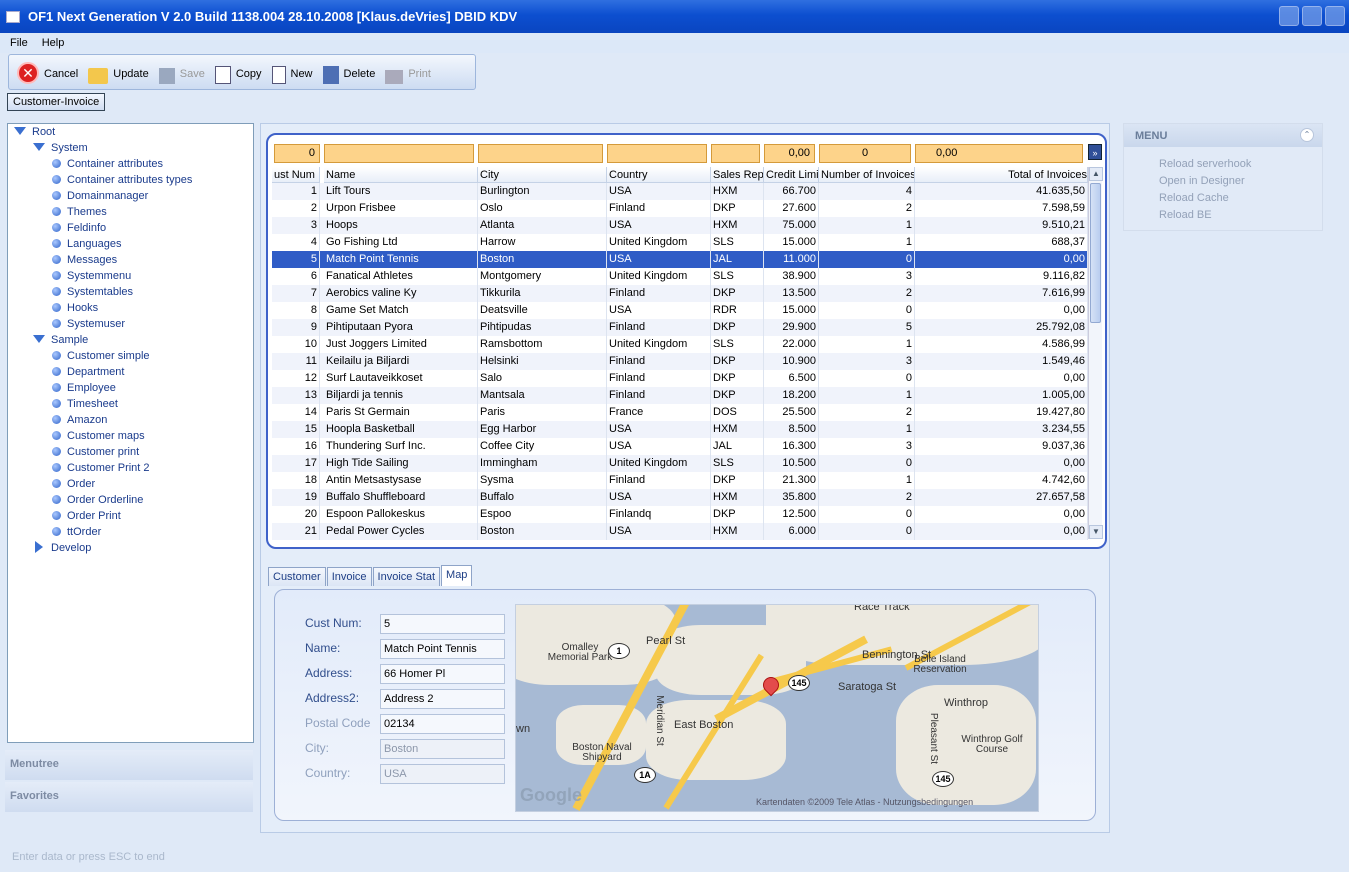 Image resolution: width=1349 pixels, height=872 pixels. I want to click on tree-item: Order Orderline, so click(97, 500).